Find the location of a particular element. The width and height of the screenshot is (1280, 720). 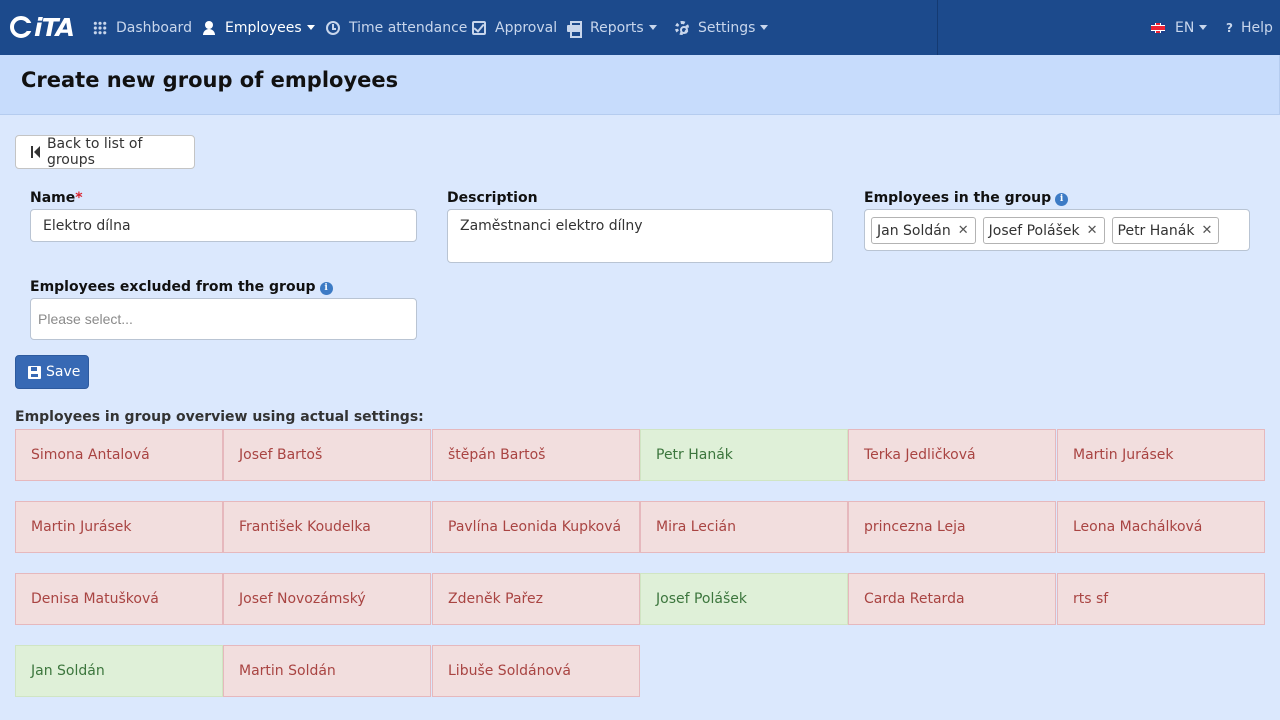

nav-dashboard: Dashboard is located at coordinates (142, 27).